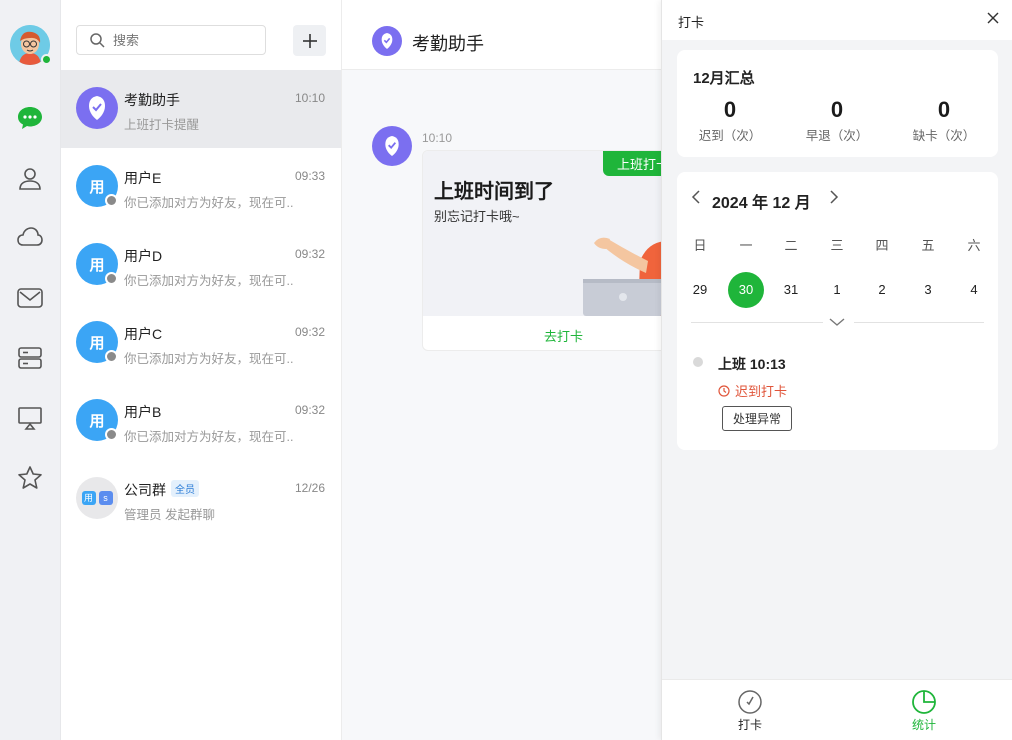 Image resolution: width=1012 pixels, height=740 pixels. What do you see at coordinates (761, 203) in the screenshot?
I see `calendar-month: 2024 年 12 月` at bounding box center [761, 203].